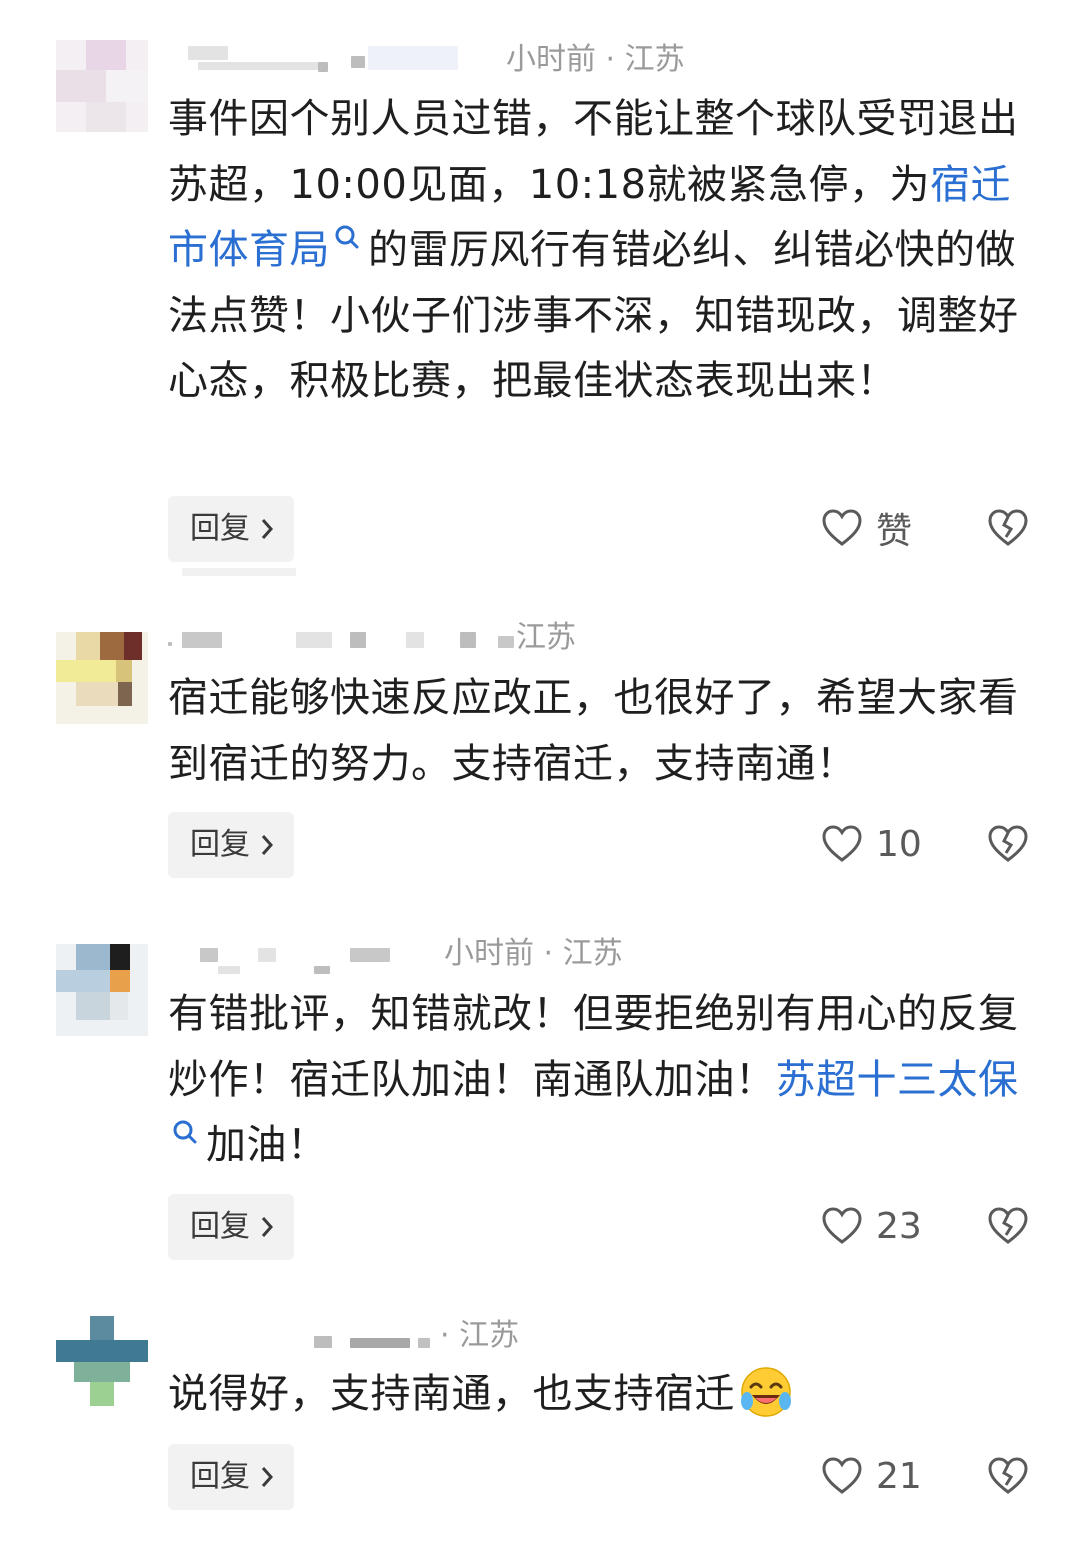 The width and height of the screenshot is (1080, 1549). What do you see at coordinates (358, 1336) in the screenshot?
I see `comment-meta: · 江苏` at bounding box center [358, 1336].